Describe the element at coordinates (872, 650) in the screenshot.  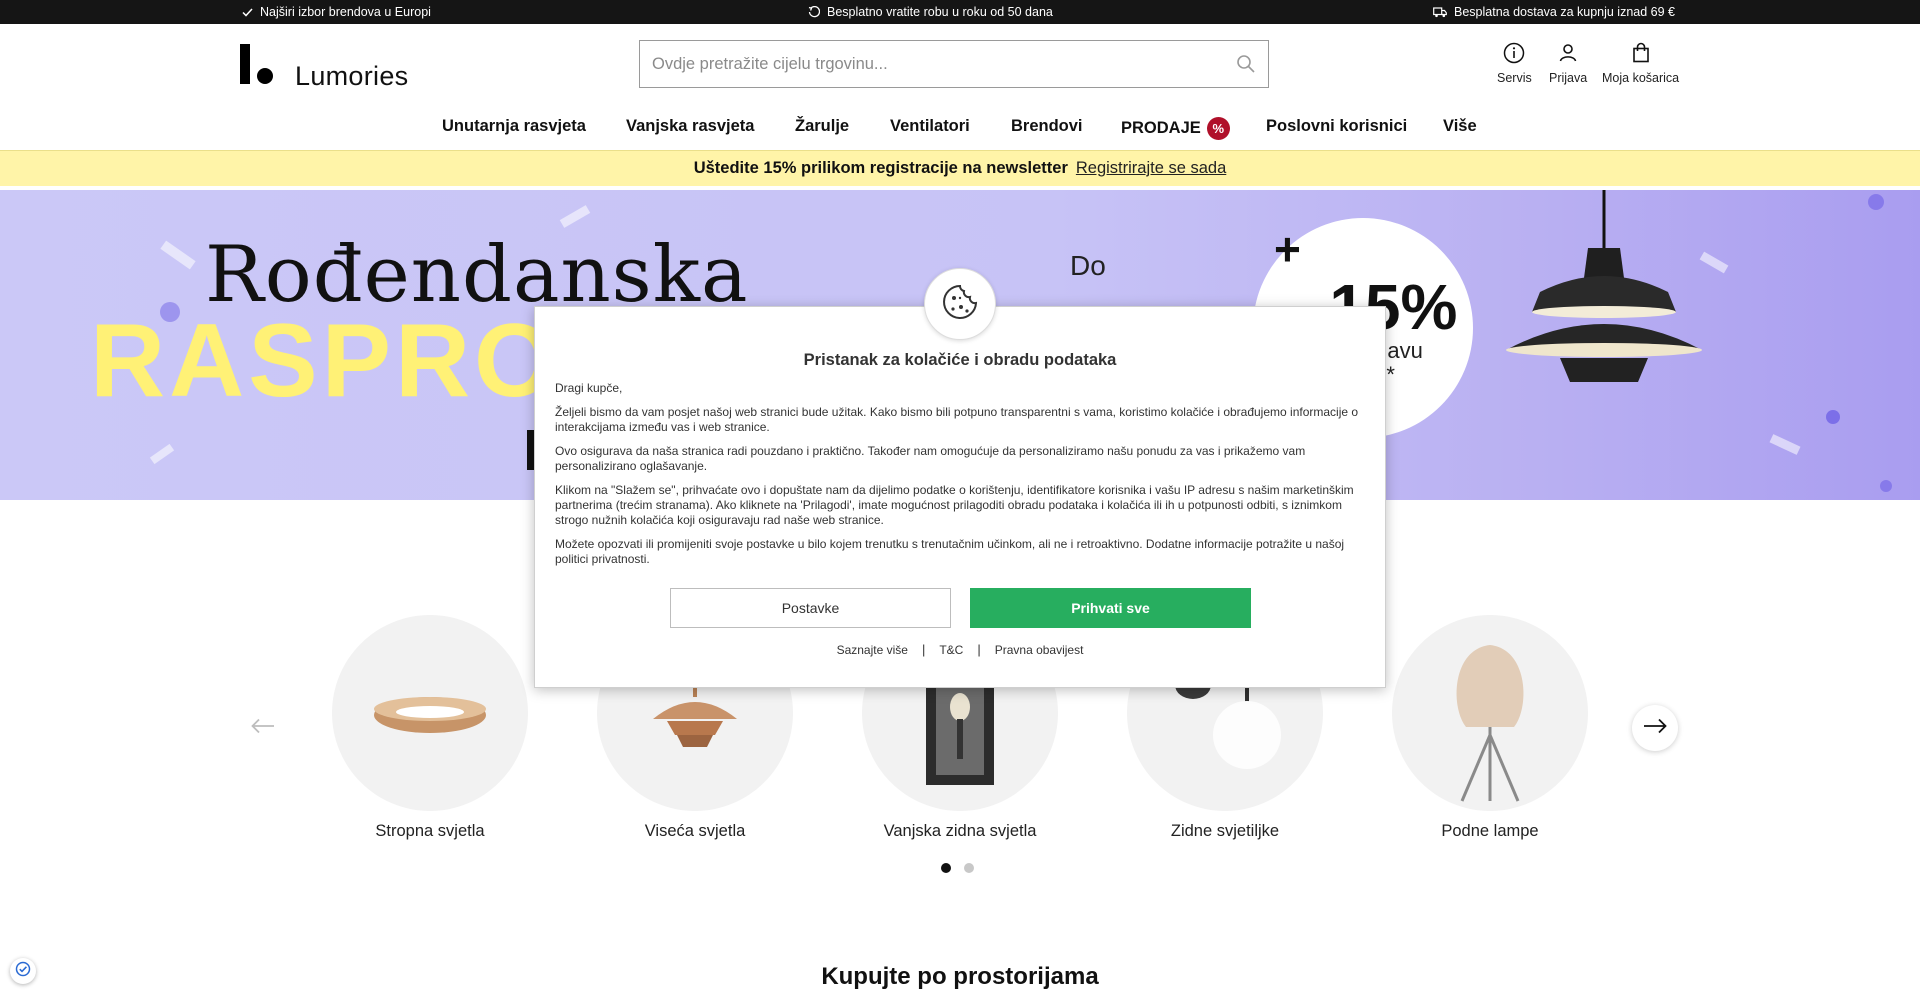
I see `learn-more-link: Saznajte više` at that location.